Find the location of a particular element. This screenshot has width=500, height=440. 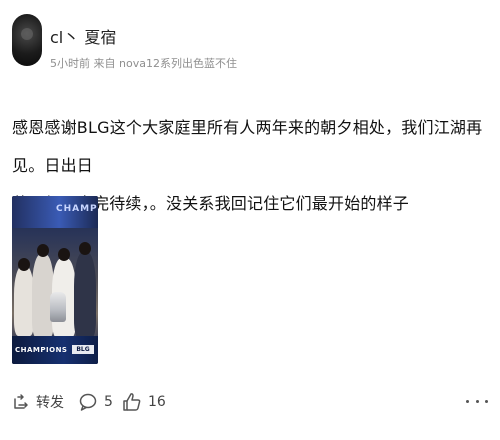

action-bar: 转发 5 16 is located at coordinates (250, 402).